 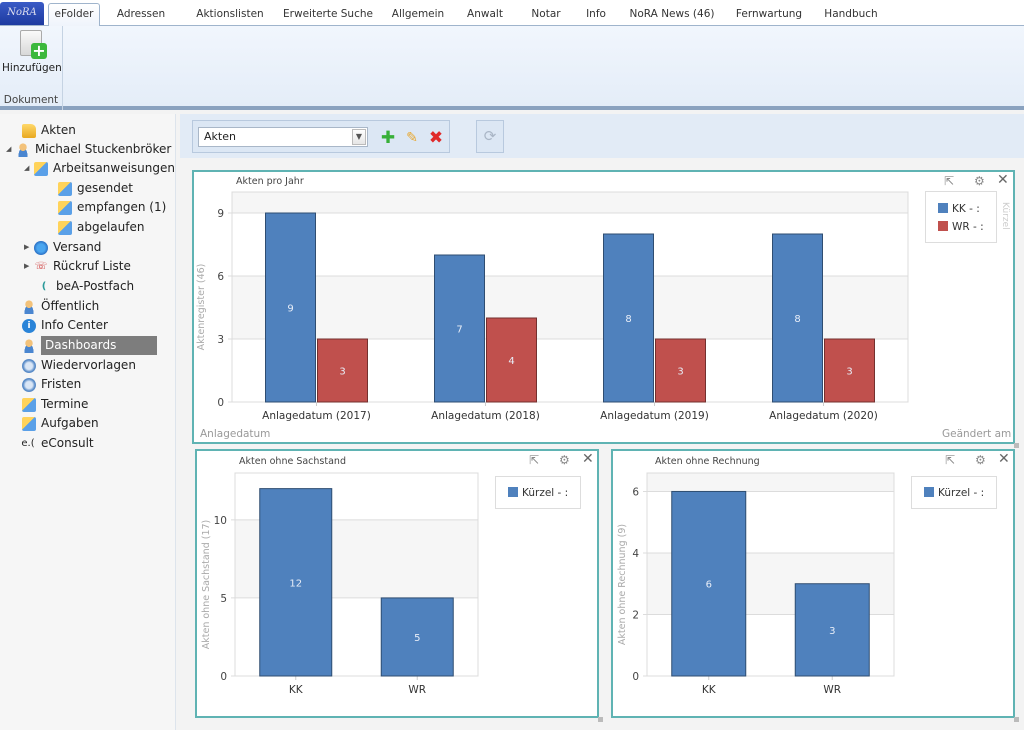 I want to click on tree-item-aufgaben: Aufgaben, so click(x=60, y=423).